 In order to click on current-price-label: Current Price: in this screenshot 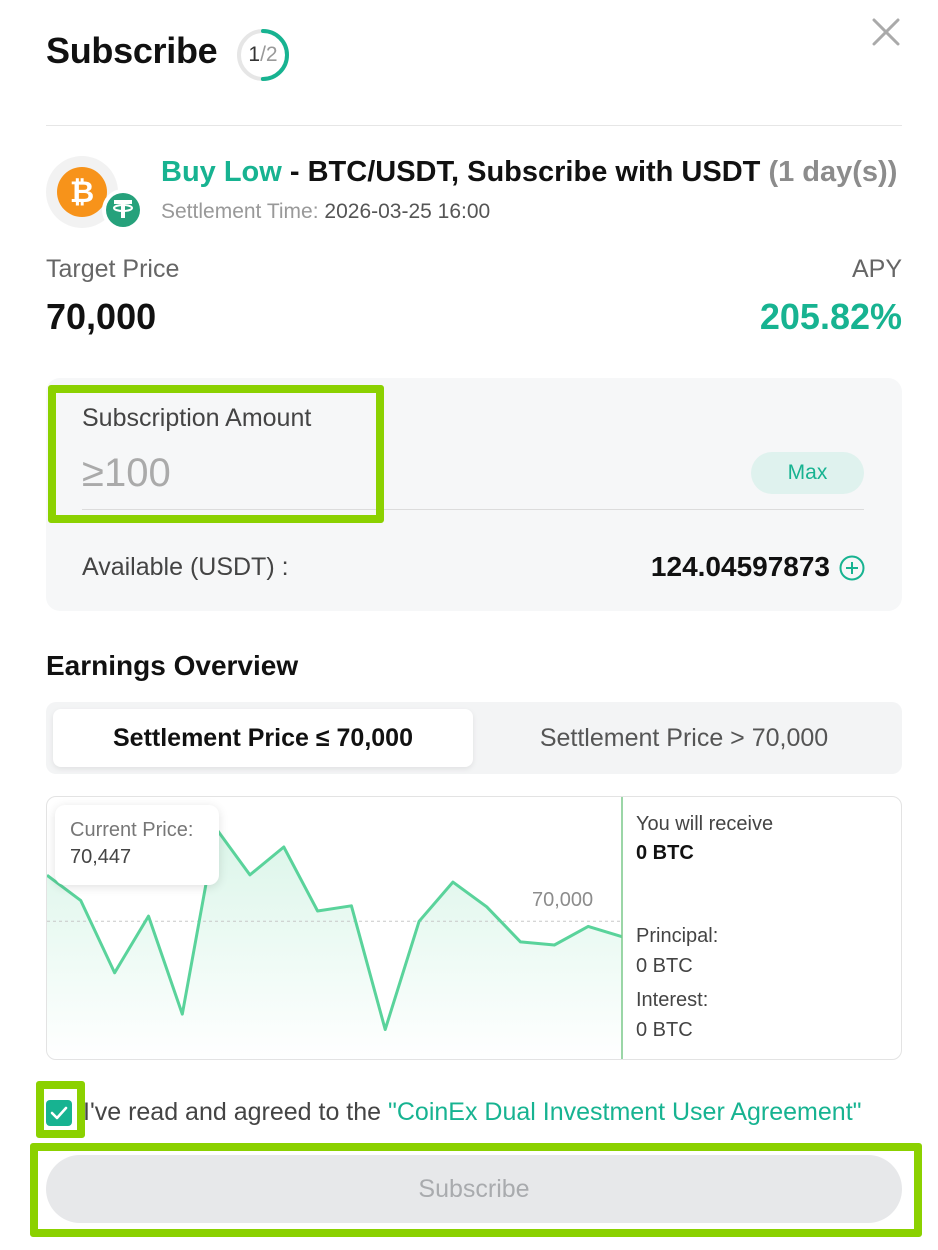, I will do `click(132, 830)`.